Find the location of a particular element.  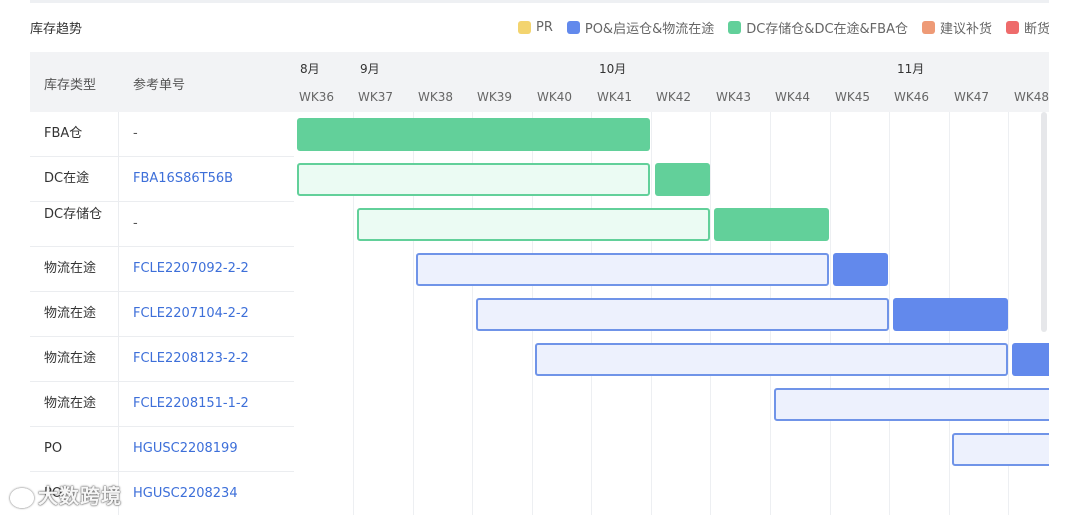

vertical-scrollbar is located at coordinates (1044, 222).